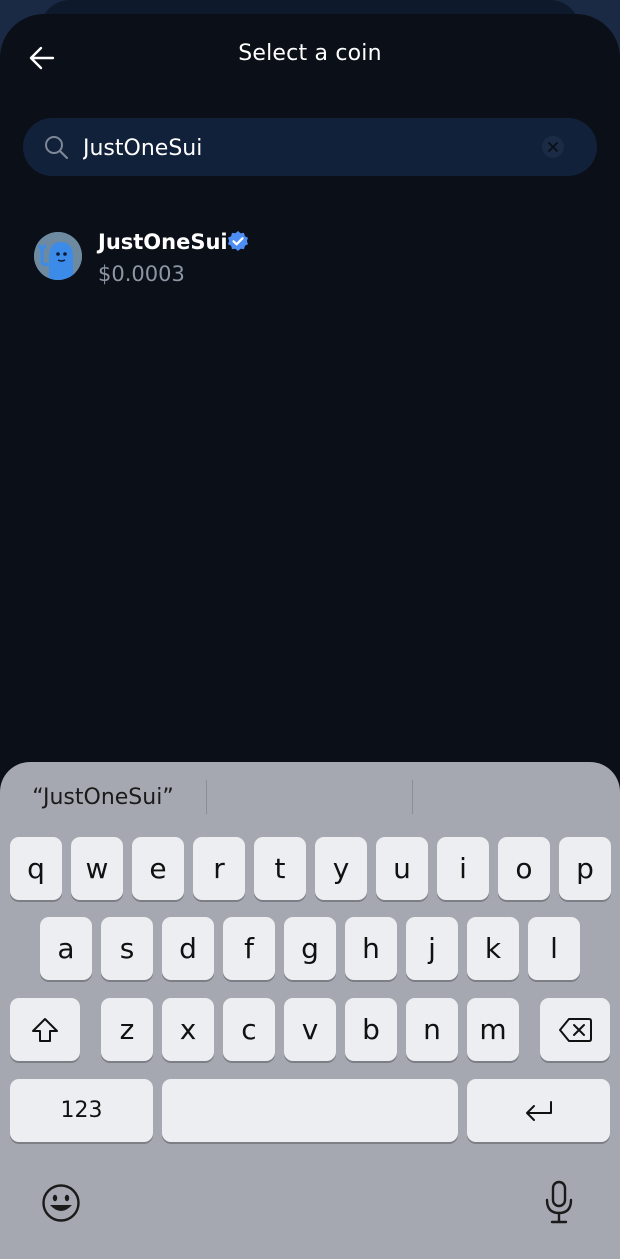  I want to click on return-key, so click(538, 1110).